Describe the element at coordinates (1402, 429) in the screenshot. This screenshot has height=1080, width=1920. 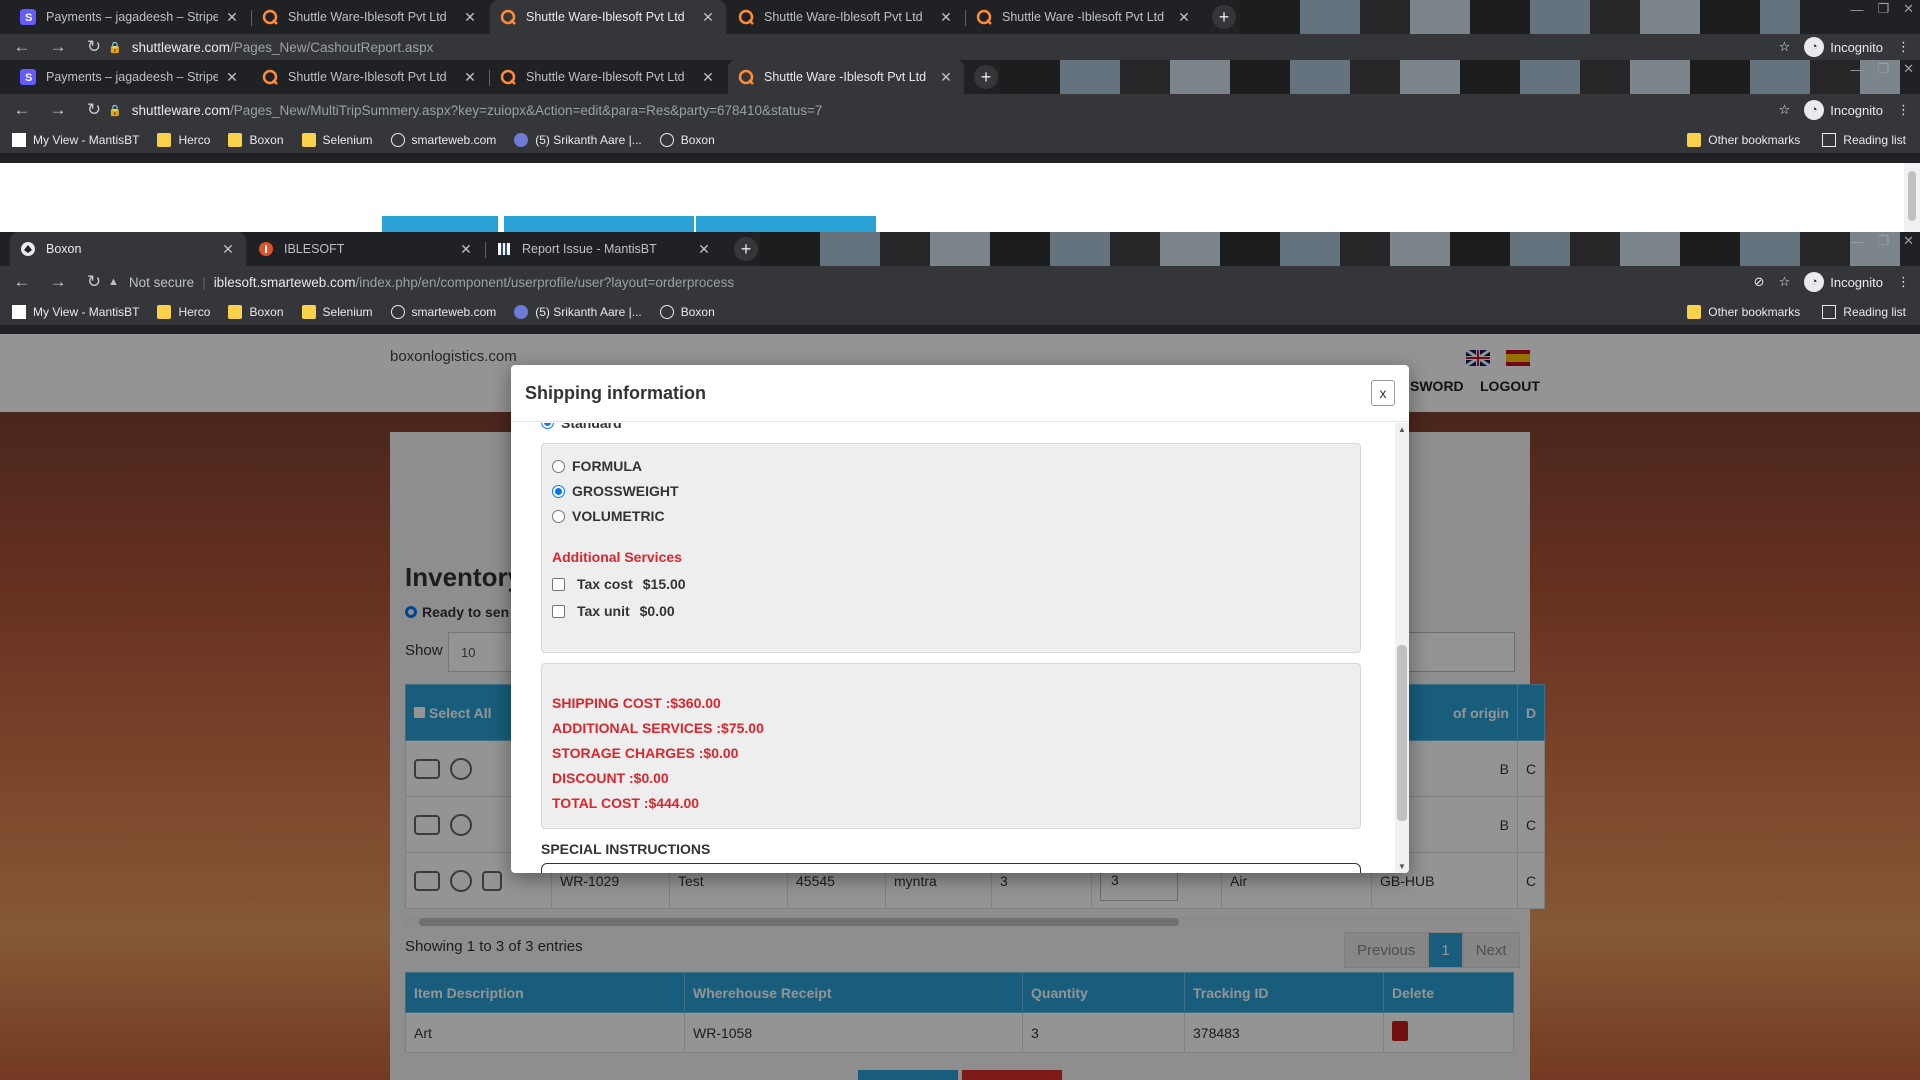
I see `scroll-up-icon: ▲` at that location.